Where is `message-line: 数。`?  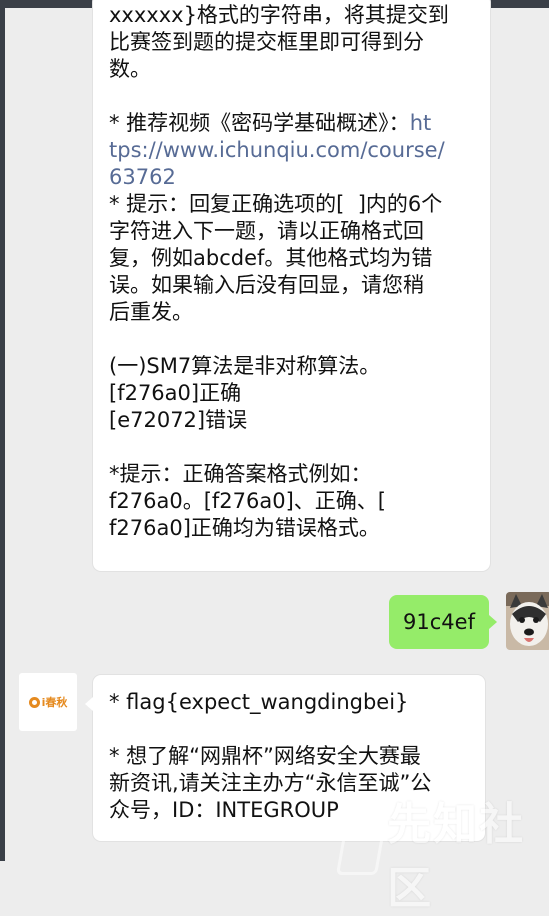 message-line: 数。 is located at coordinates (130, 69).